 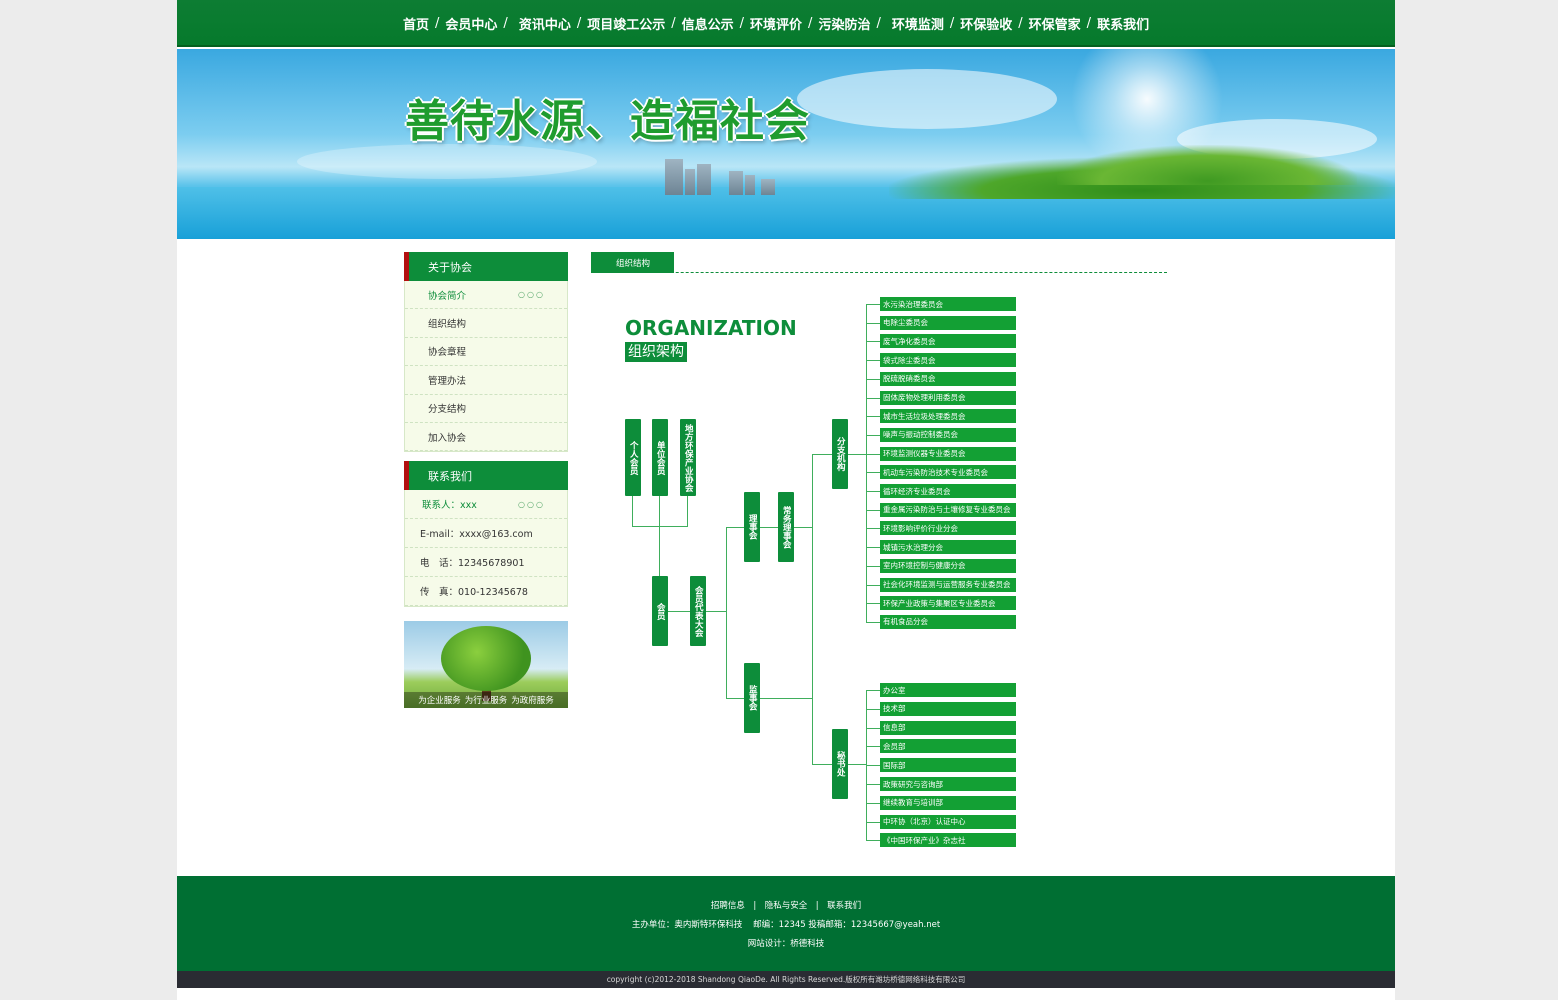 I want to click on branch-item: 城市生活垃圾处理委员会, so click(x=948, y=416).